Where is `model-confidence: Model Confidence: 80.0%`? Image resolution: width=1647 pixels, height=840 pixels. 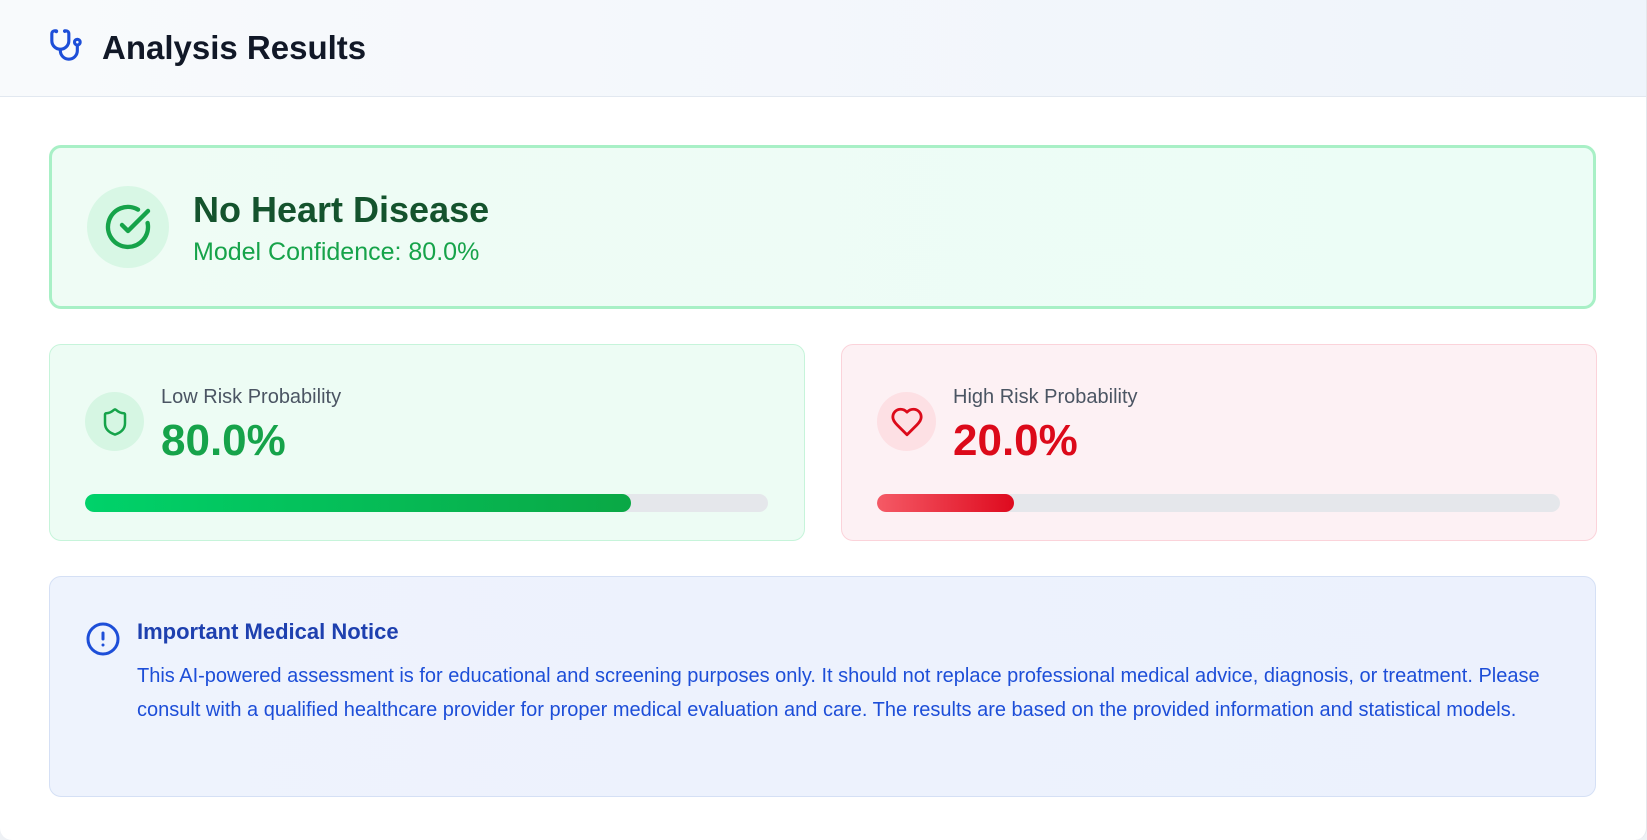
model-confidence: Model Confidence: 80.0% is located at coordinates (336, 251).